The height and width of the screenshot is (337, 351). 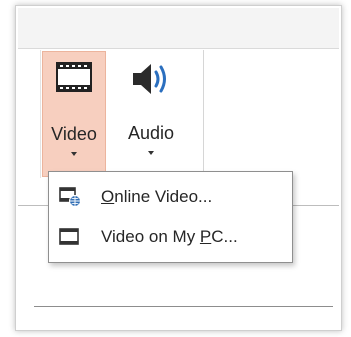 I want to click on ribbon-tab-strip, so click(x=178, y=28).